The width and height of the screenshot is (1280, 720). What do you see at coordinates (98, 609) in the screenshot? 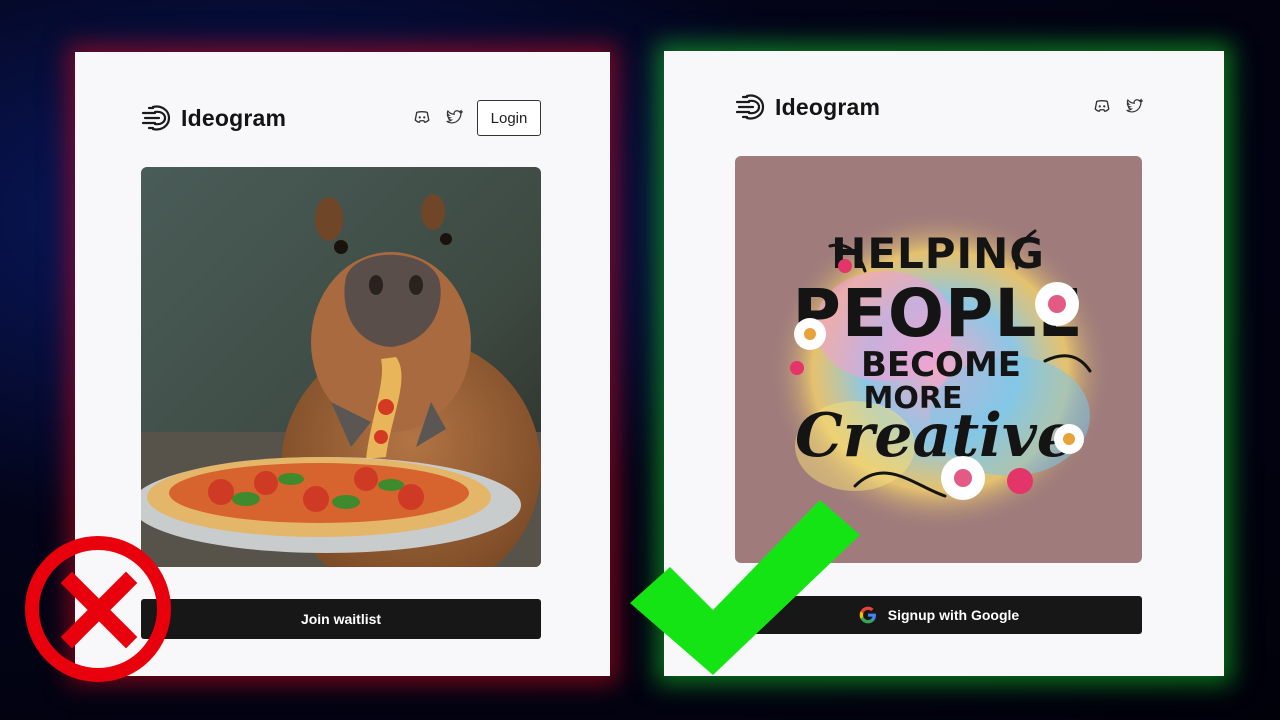
I see `cross-icon` at bounding box center [98, 609].